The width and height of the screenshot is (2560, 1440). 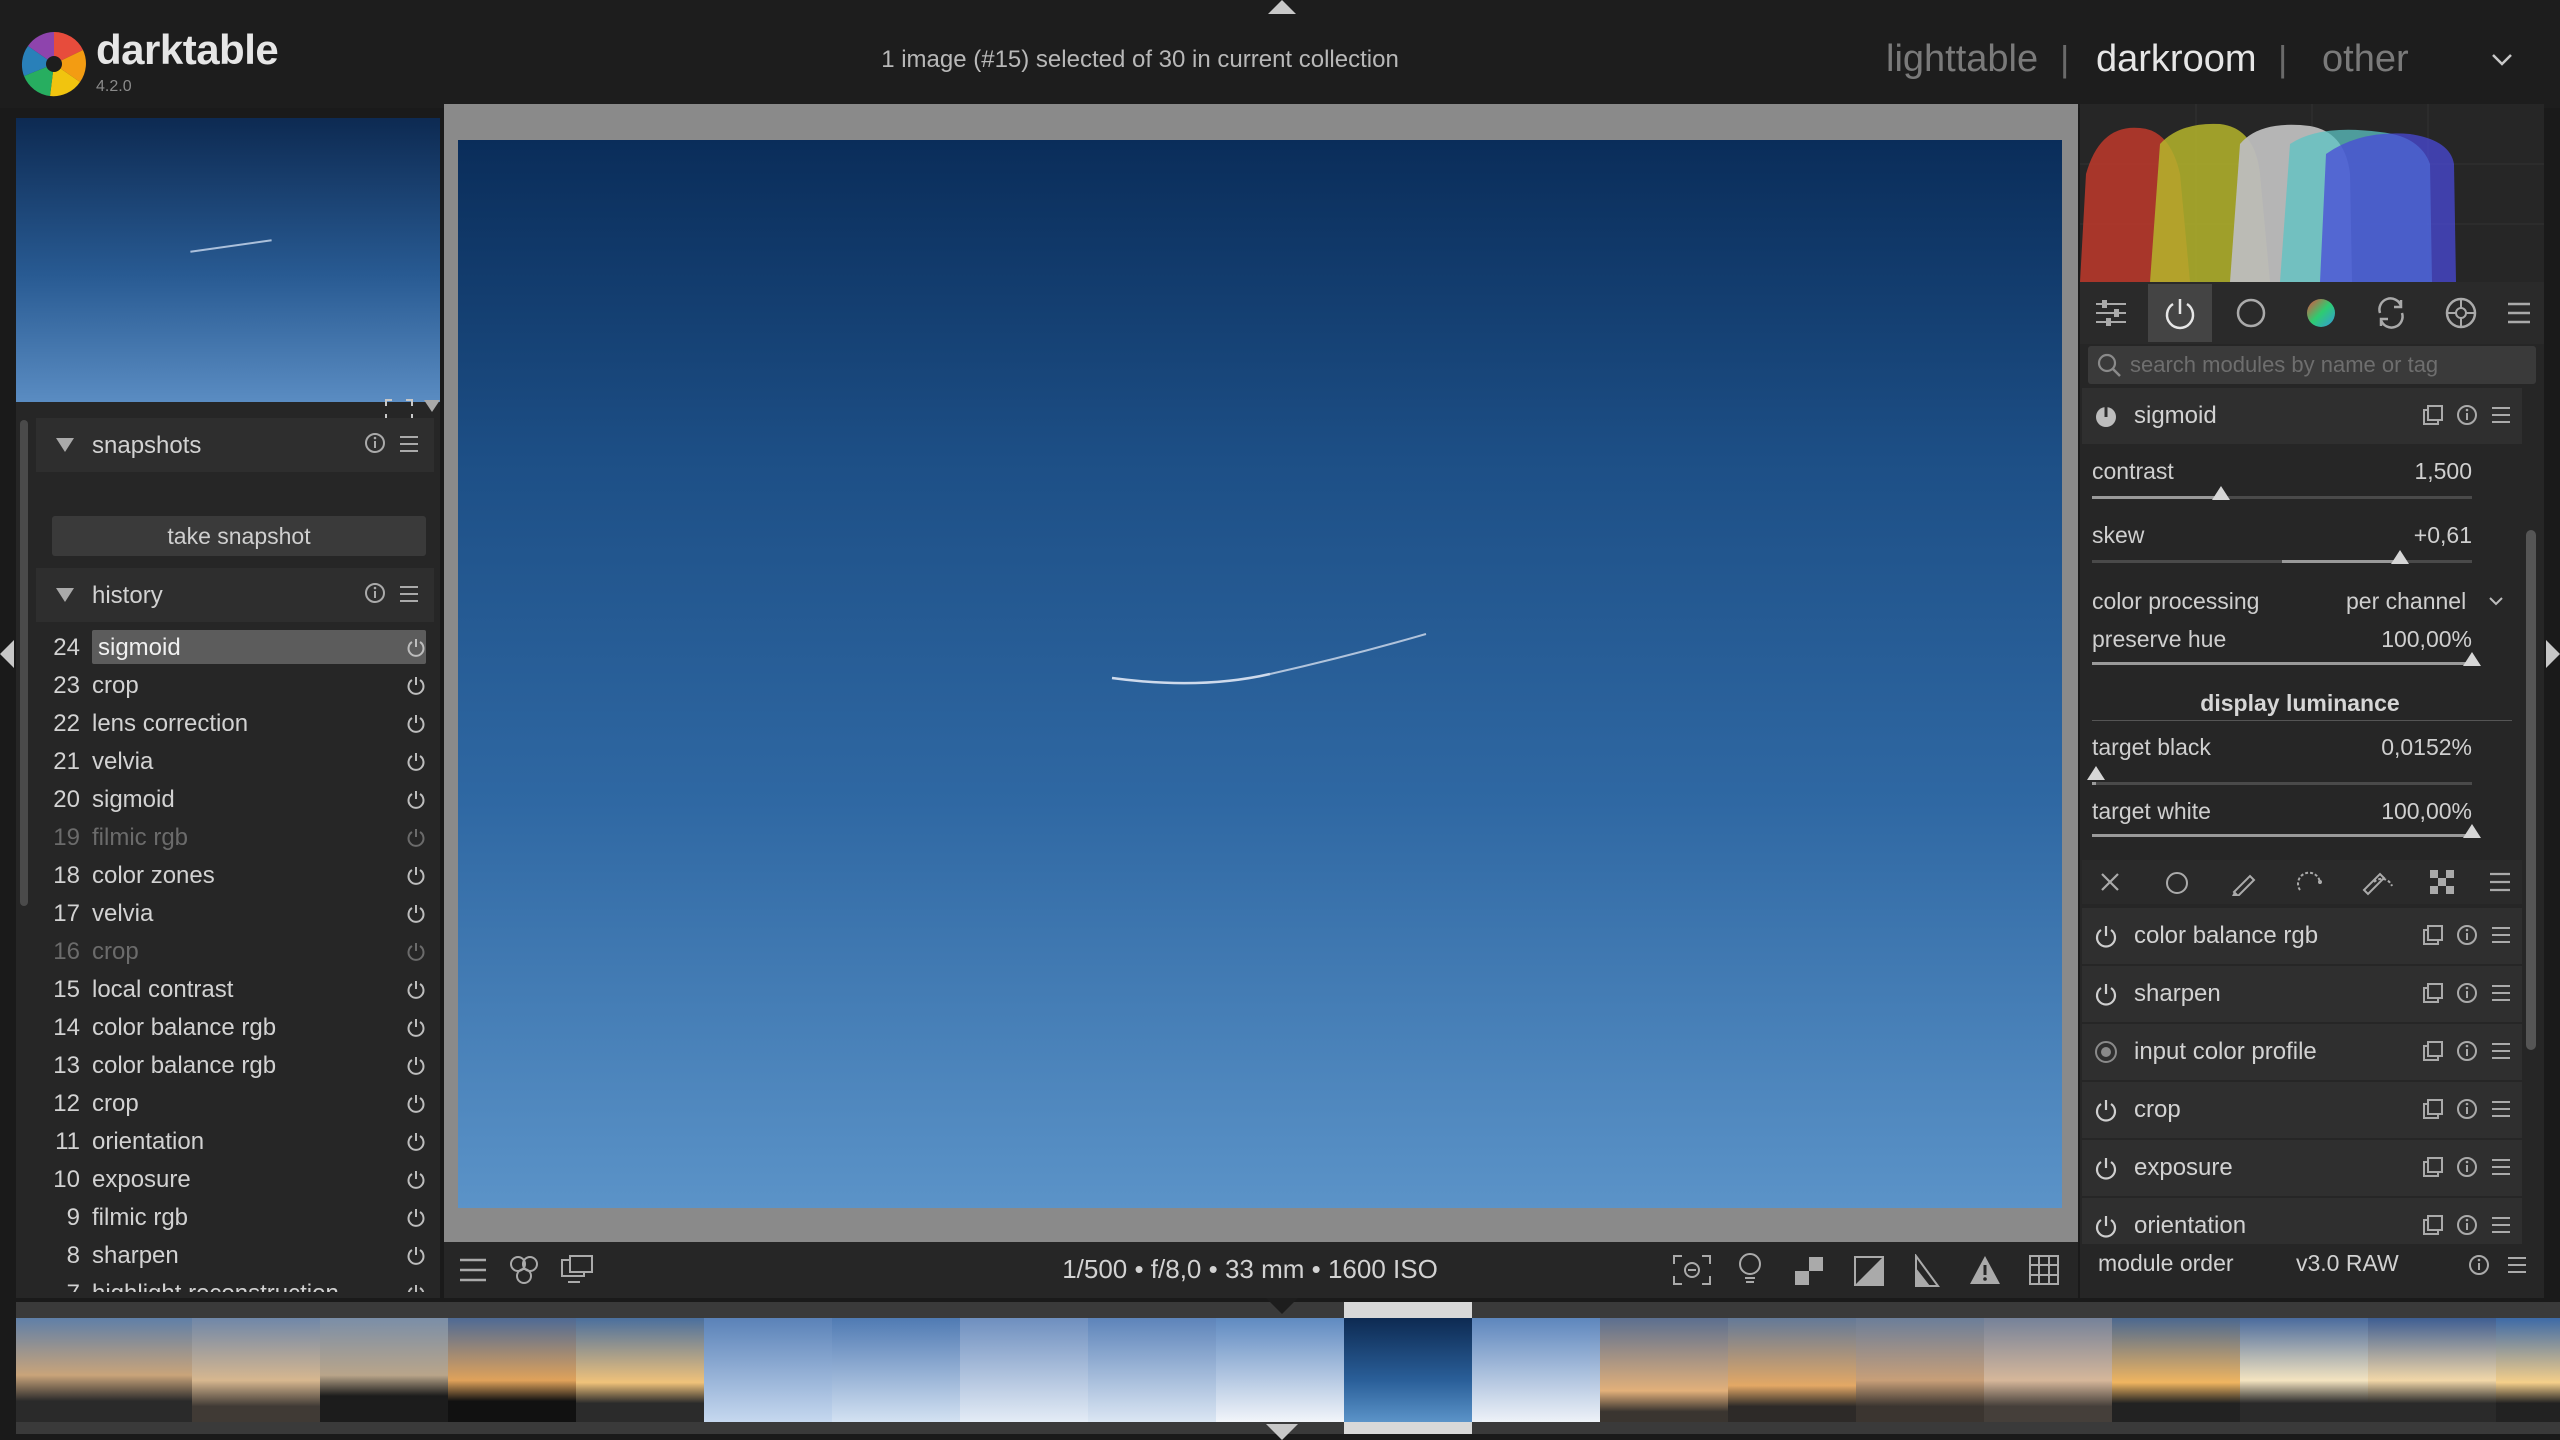 I want to click on skew-value: +0,61, so click(x=2392, y=535).